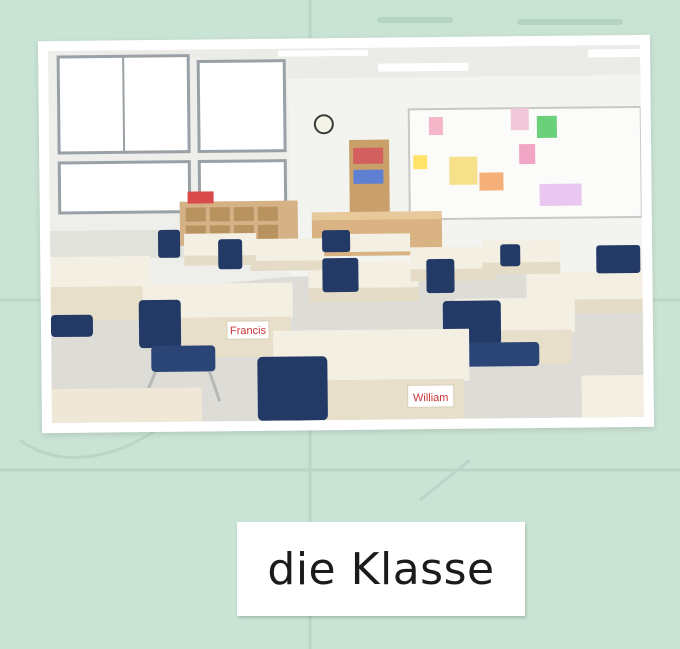 The height and width of the screenshot is (649, 680). I want to click on vocabulary-word: die Klasse, so click(381, 569).